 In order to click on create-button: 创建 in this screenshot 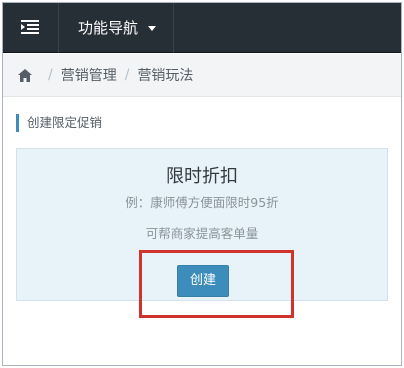, I will do `click(203, 281)`.